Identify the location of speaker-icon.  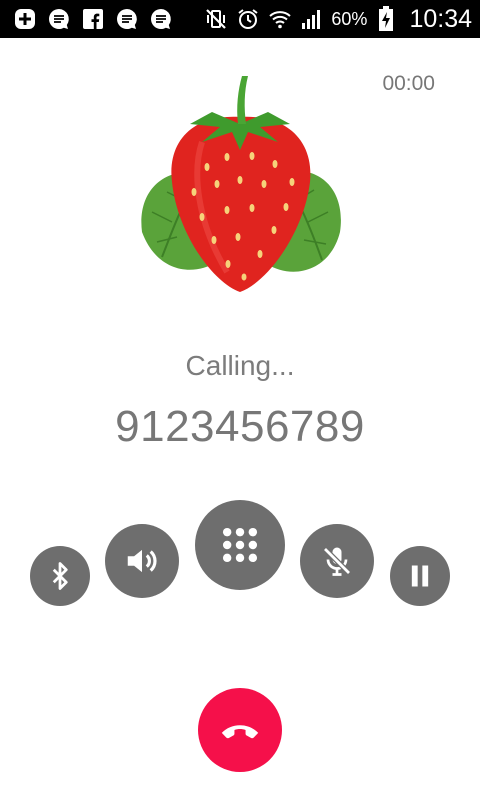
(142, 561).